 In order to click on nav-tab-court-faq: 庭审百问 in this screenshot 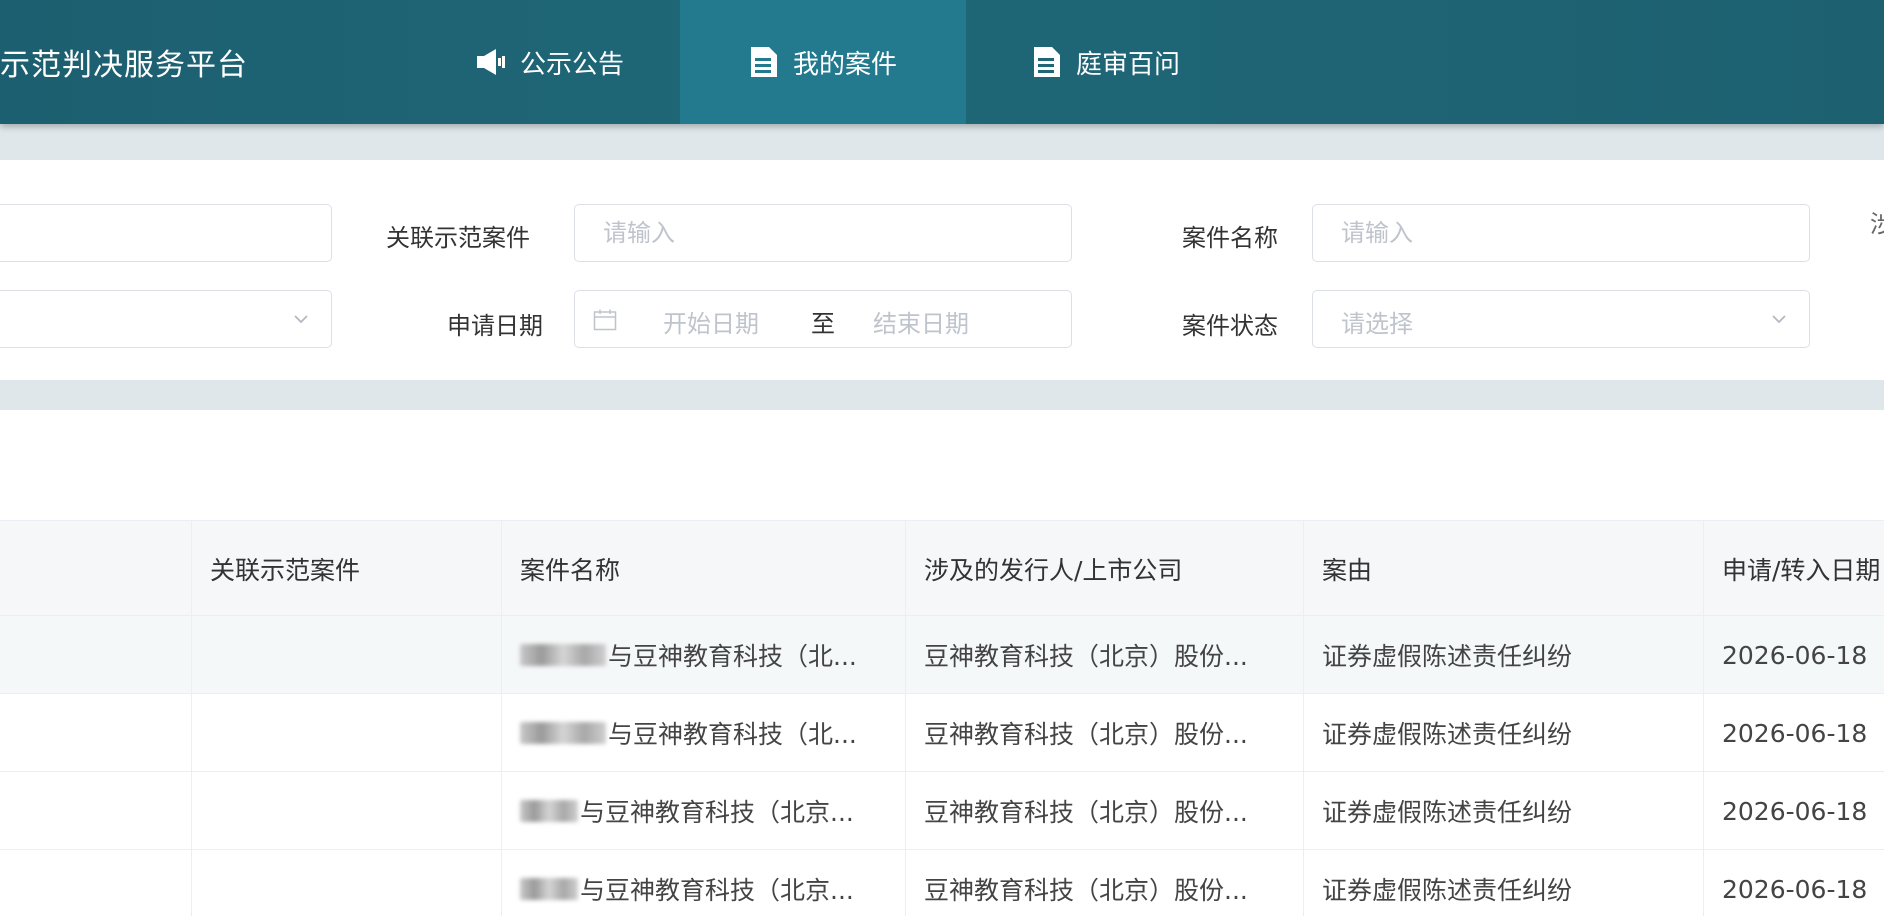, I will do `click(1106, 62)`.